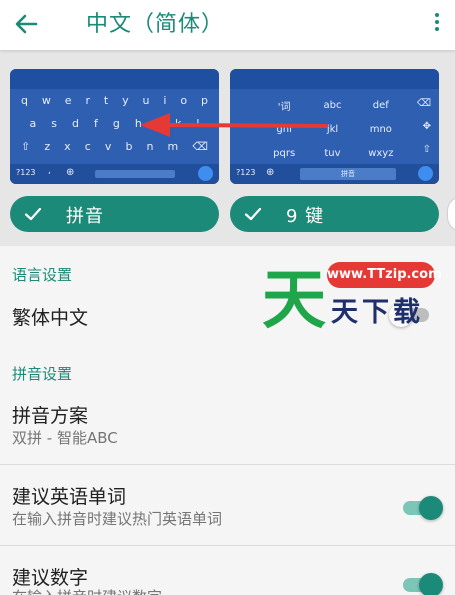  What do you see at coordinates (380, 129) in the screenshot?
I see `key: mno` at bounding box center [380, 129].